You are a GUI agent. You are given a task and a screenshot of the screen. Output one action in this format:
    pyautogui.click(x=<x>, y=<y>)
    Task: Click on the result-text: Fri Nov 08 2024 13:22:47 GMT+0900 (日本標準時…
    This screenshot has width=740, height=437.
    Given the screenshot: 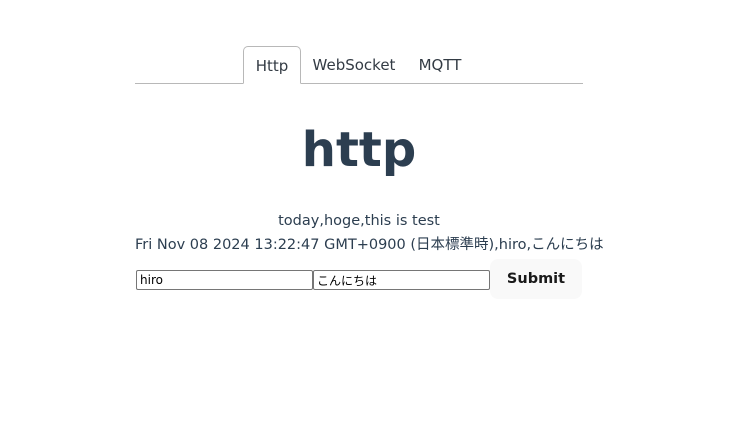 What is the action you would take?
    pyautogui.click(x=369, y=245)
    